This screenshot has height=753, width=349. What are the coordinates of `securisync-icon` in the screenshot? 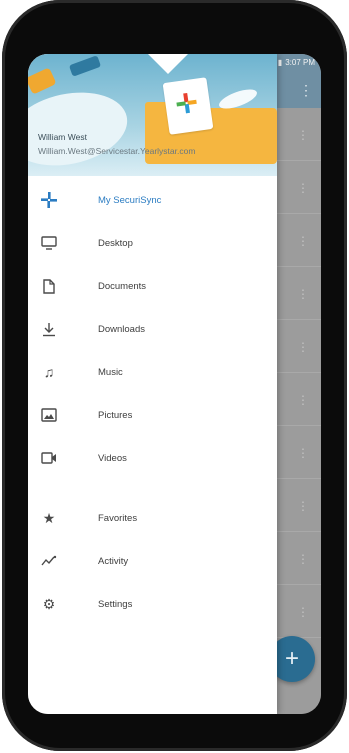 It's located at (49, 200).